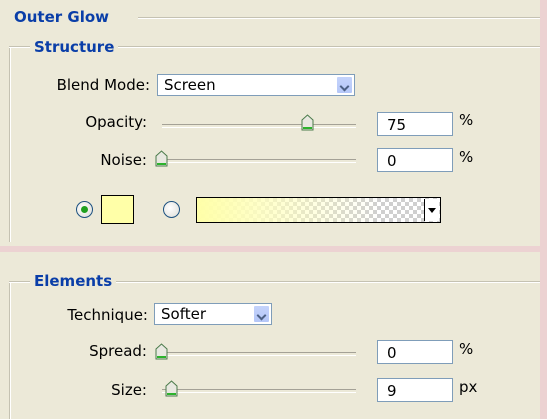  What do you see at coordinates (62, 17) in the screenshot?
I see `outer-glow-title: Outer Glow` at bounding box center [62, 17].